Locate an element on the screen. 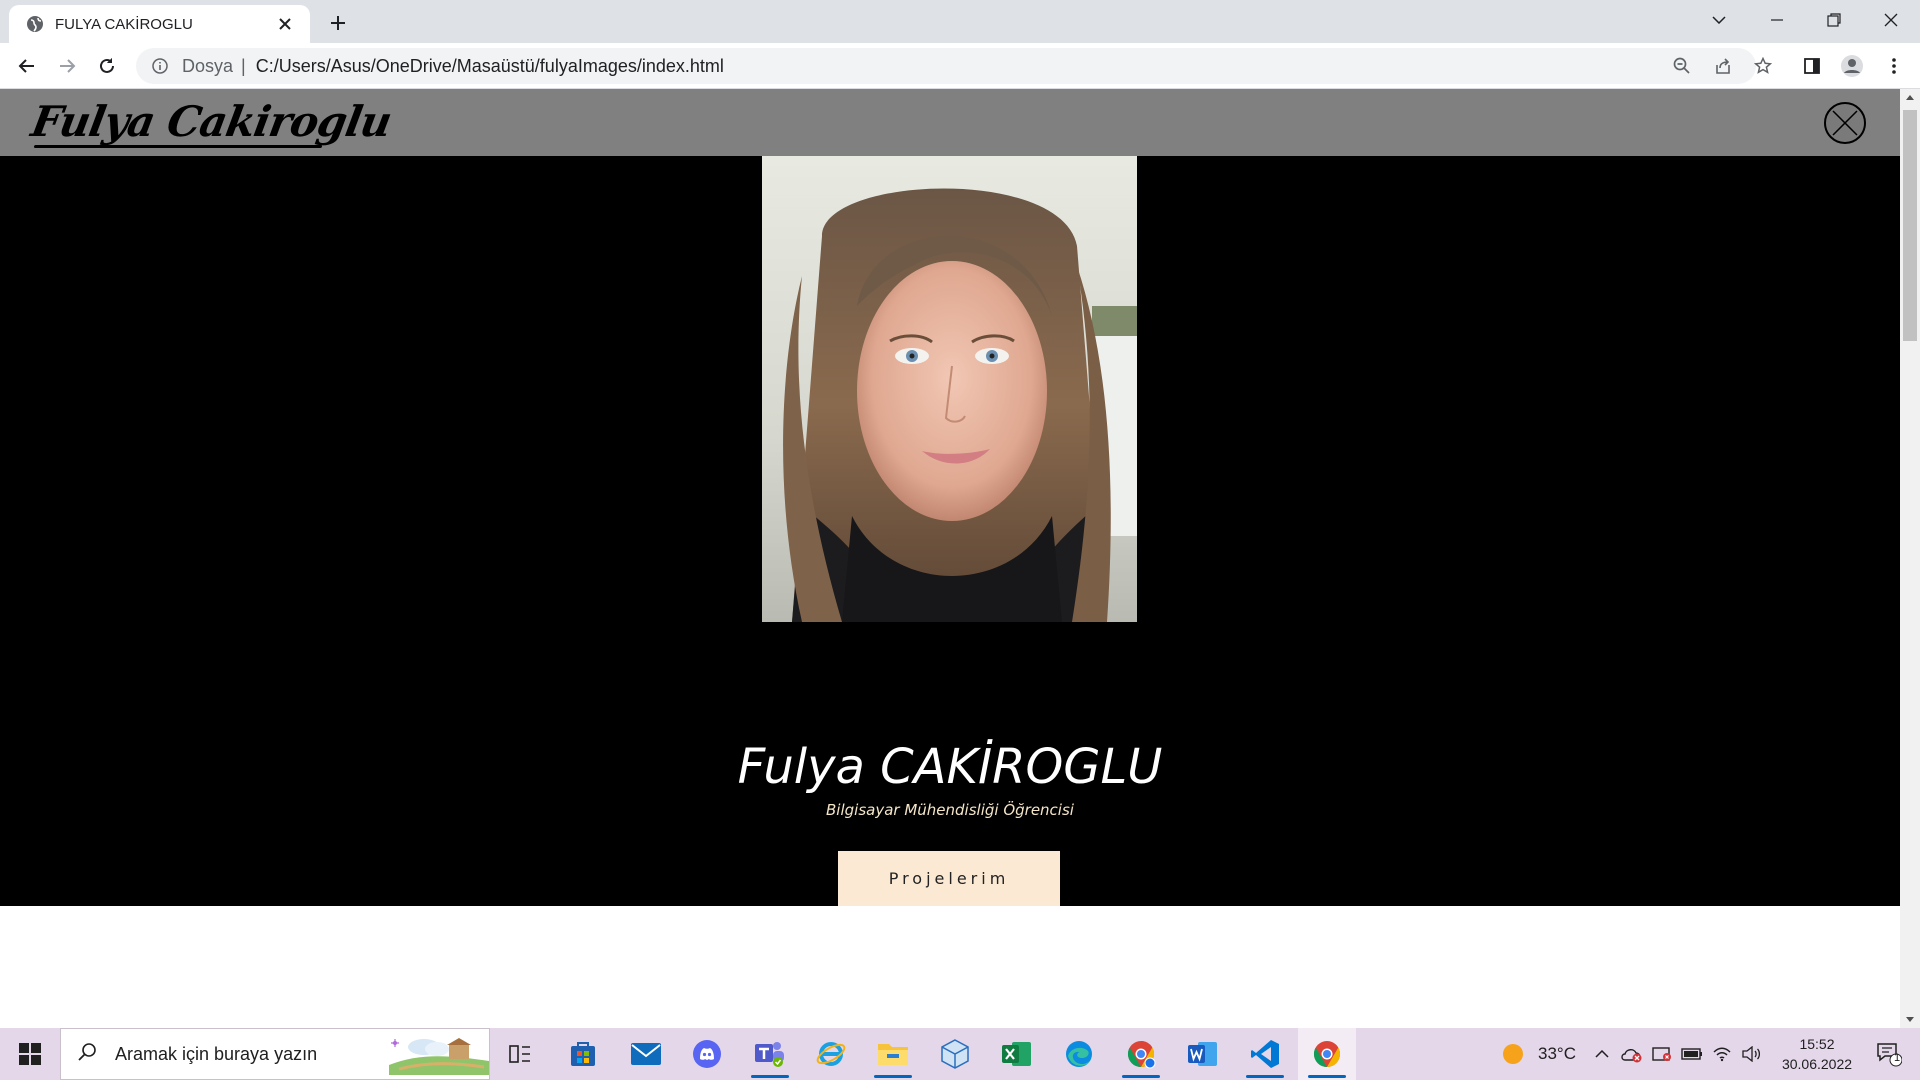 Image resolution: width=1920 pixels, height=1080 pixels. zoom-icon is located at coordinates (1682, 66).